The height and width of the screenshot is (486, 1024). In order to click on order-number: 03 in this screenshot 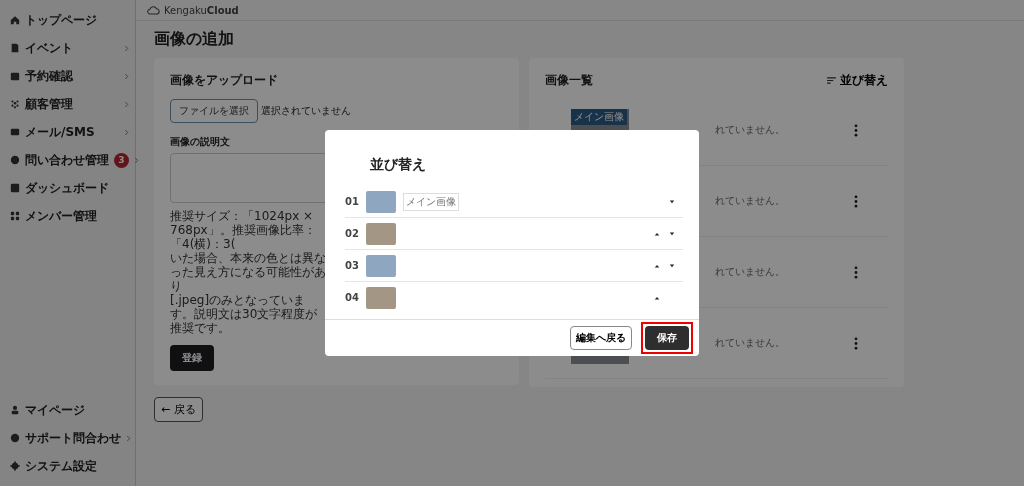, I will do `click(352, 265)`.